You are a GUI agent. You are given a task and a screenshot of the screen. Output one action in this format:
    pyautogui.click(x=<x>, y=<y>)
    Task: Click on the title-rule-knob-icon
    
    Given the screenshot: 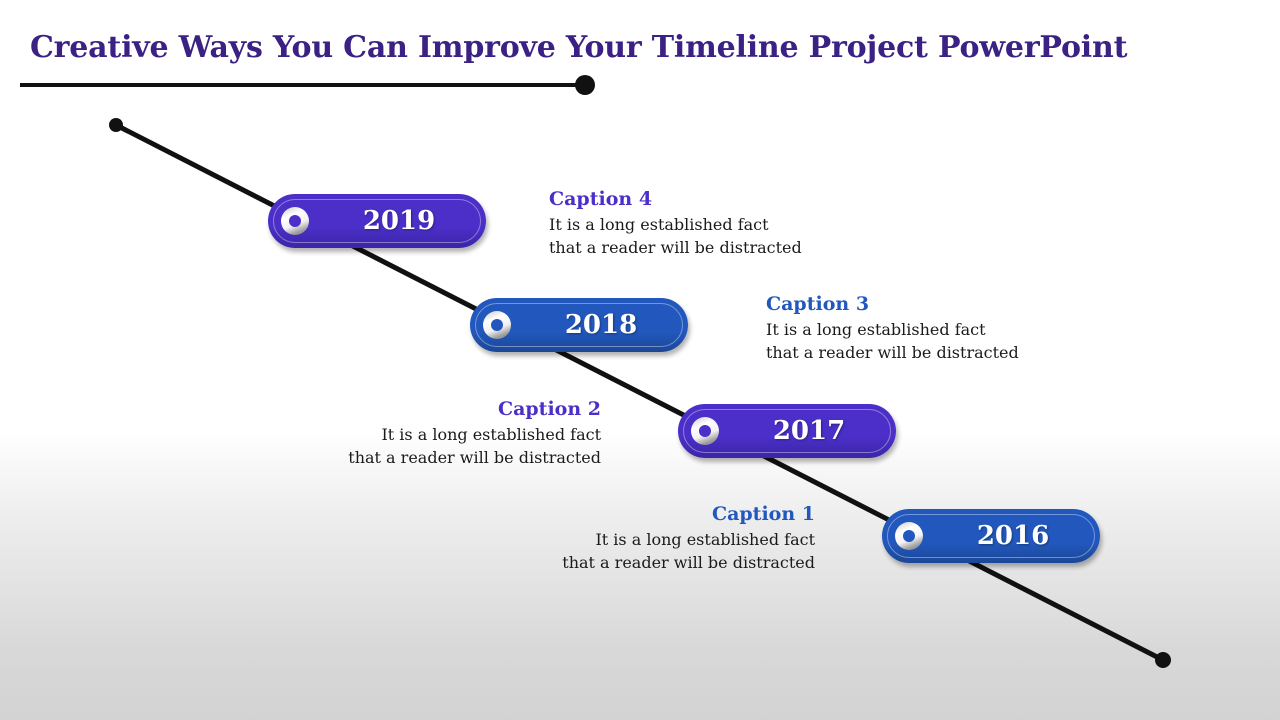 What is the action you would take?
    pyautogui.click(x=585, y=85)
    